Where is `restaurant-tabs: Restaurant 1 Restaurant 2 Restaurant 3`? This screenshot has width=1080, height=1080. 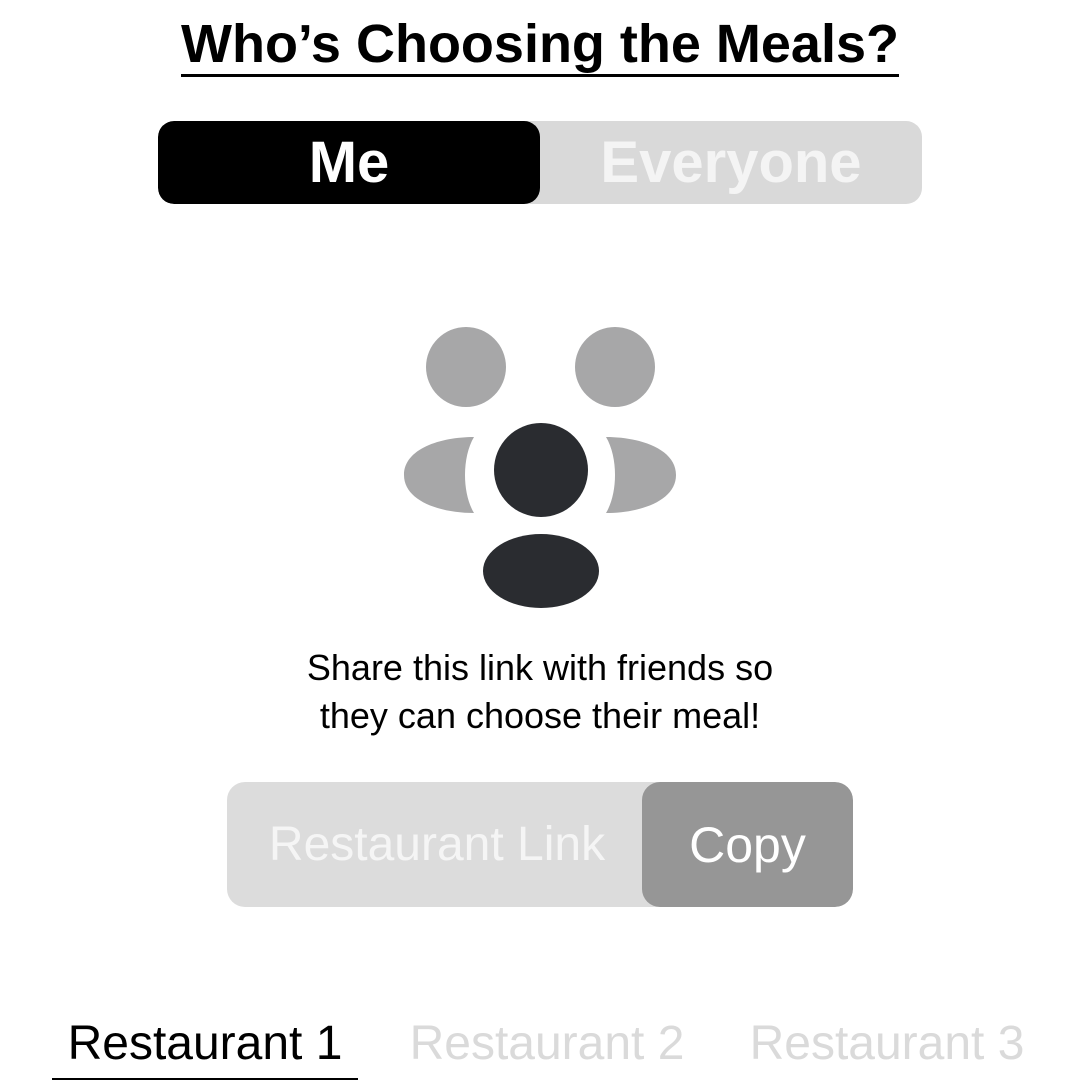
restaurant-tabs: Restaurant 1 Restaurant 2 Restaurant 3 is located at coordinates (540, 1045).